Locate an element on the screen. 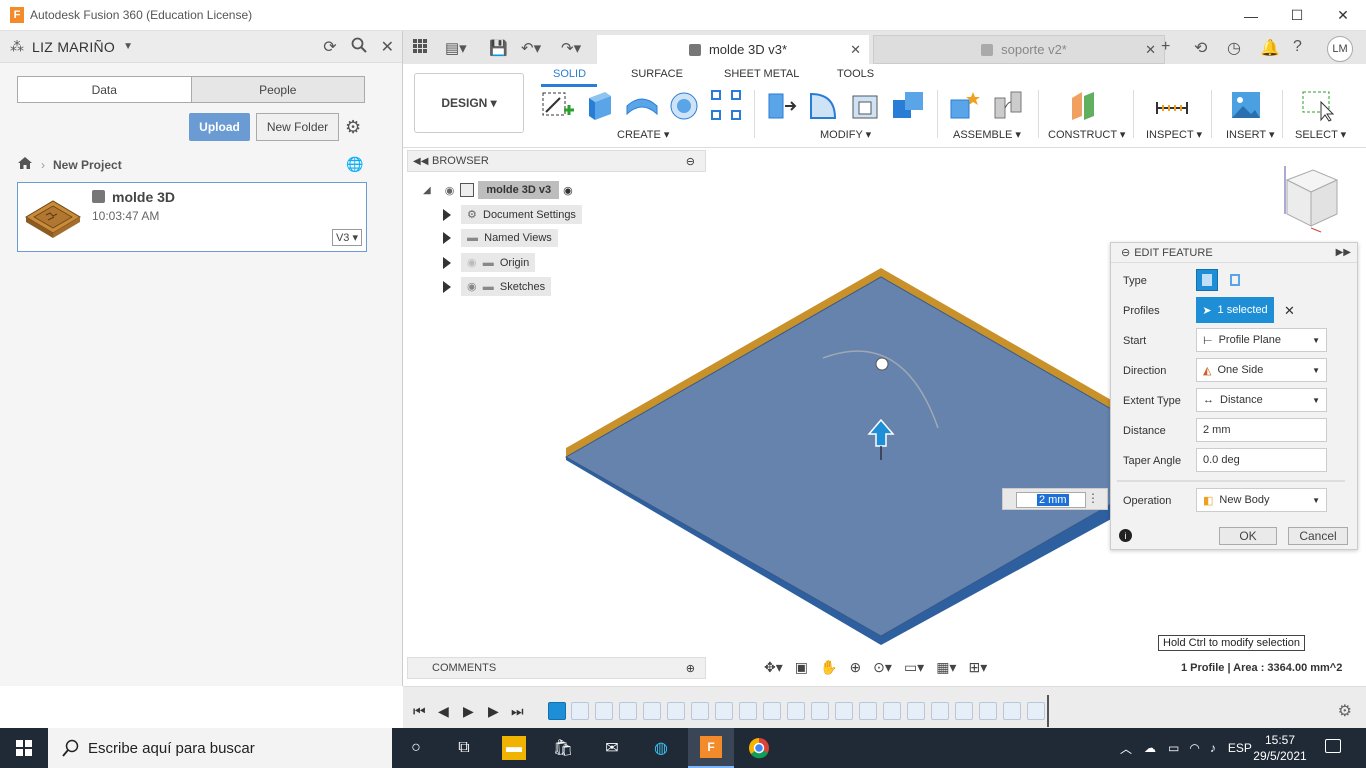  create-menu: CREATE ▾ is located at coordinates (643, 134).